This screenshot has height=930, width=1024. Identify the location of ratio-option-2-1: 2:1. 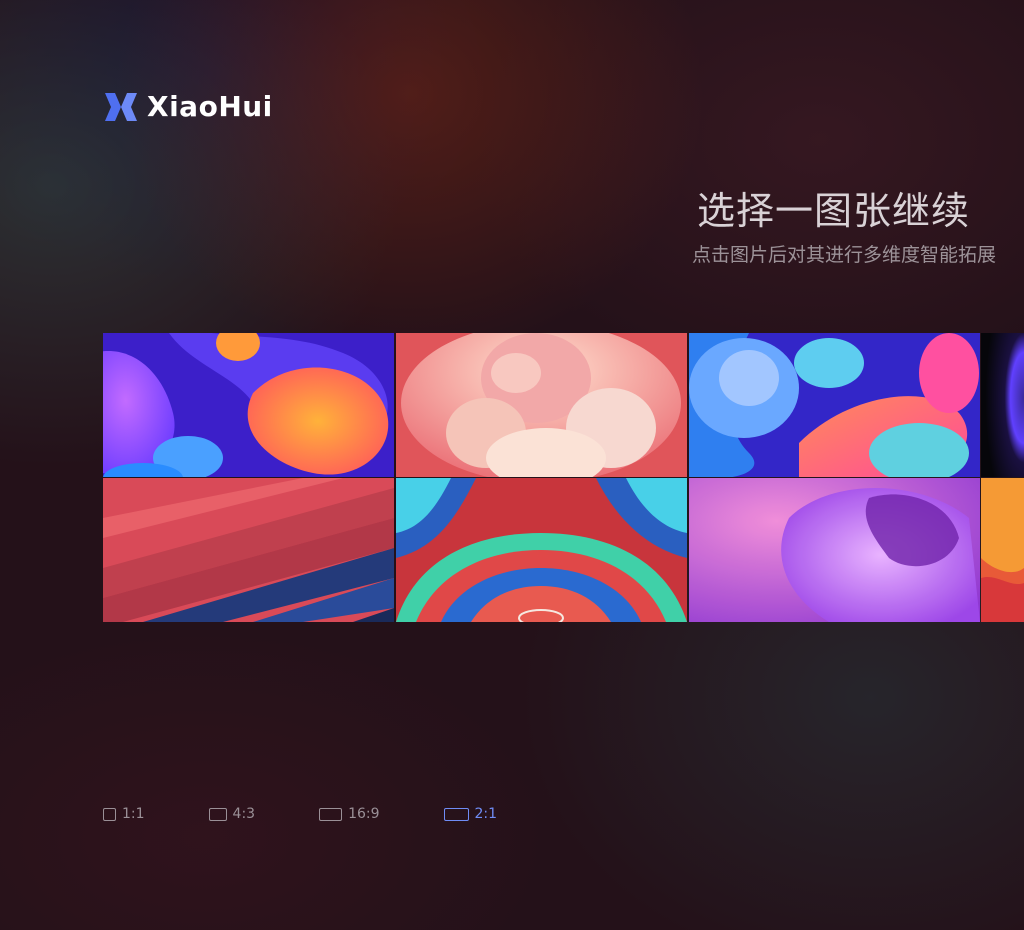
(470, 814).